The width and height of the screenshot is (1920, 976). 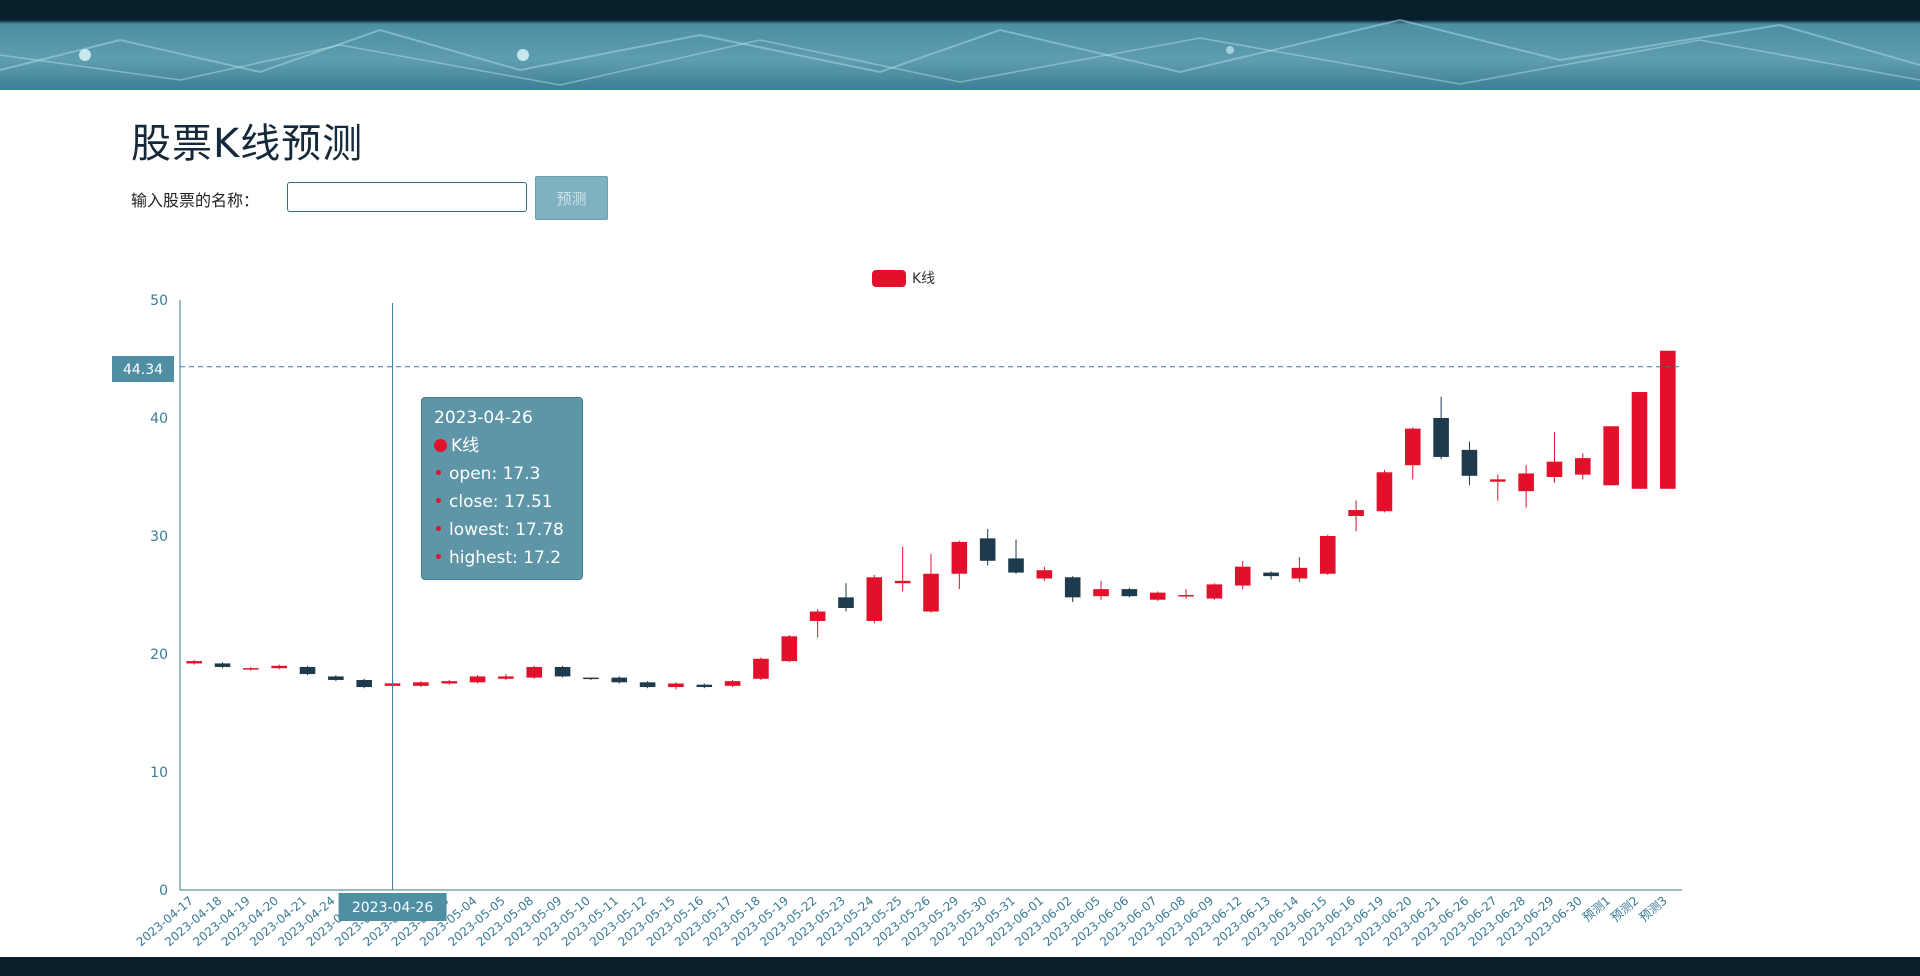 What do you see at coordinates (159, 596) in the screenshot?
I see `y-ticks: 0 10 20 30 40 50` at bounding box center [159, 596].